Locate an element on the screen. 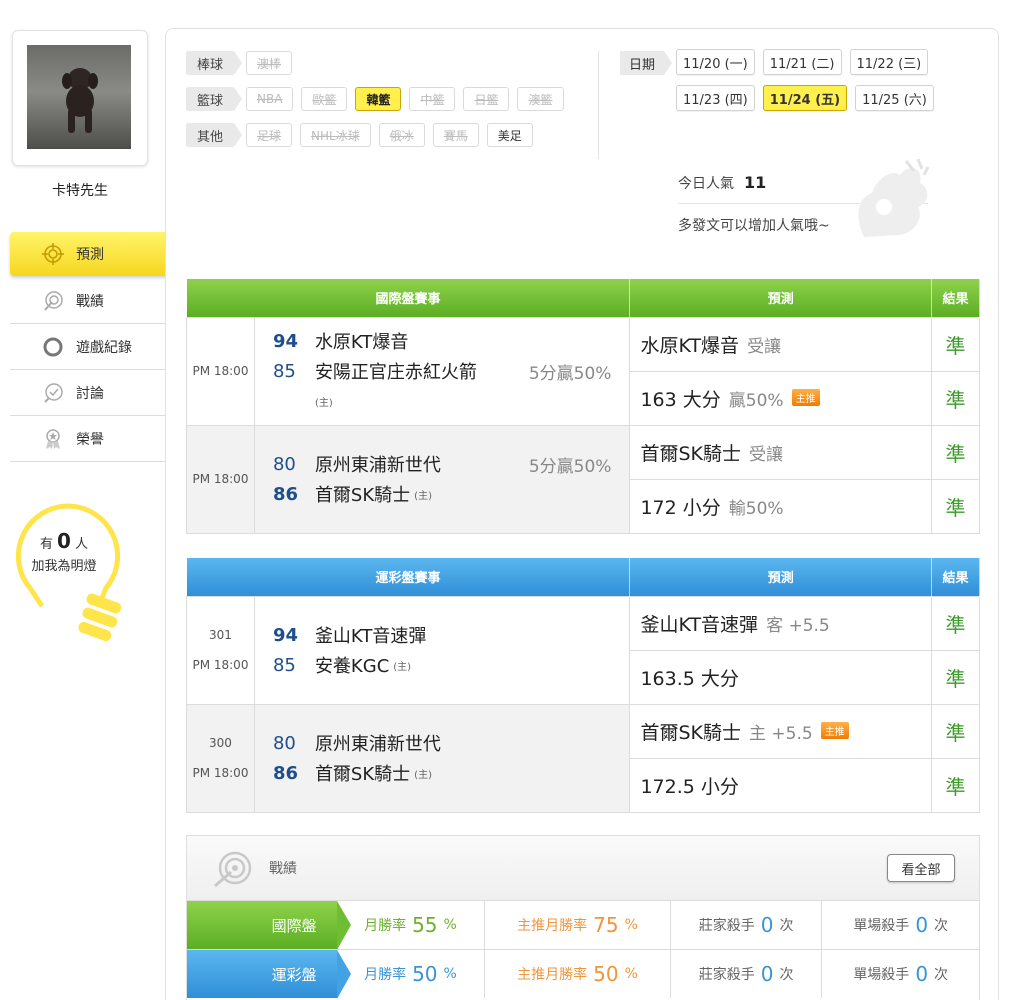  nav-item-game-history: 遊戲紀錄 is located at coordinates (87, 347).